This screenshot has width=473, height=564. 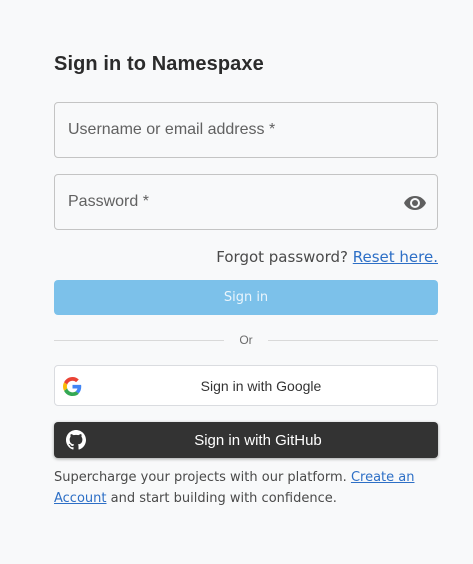 I want to click on username-field: Username or email address *, so click(x=246, y=130).